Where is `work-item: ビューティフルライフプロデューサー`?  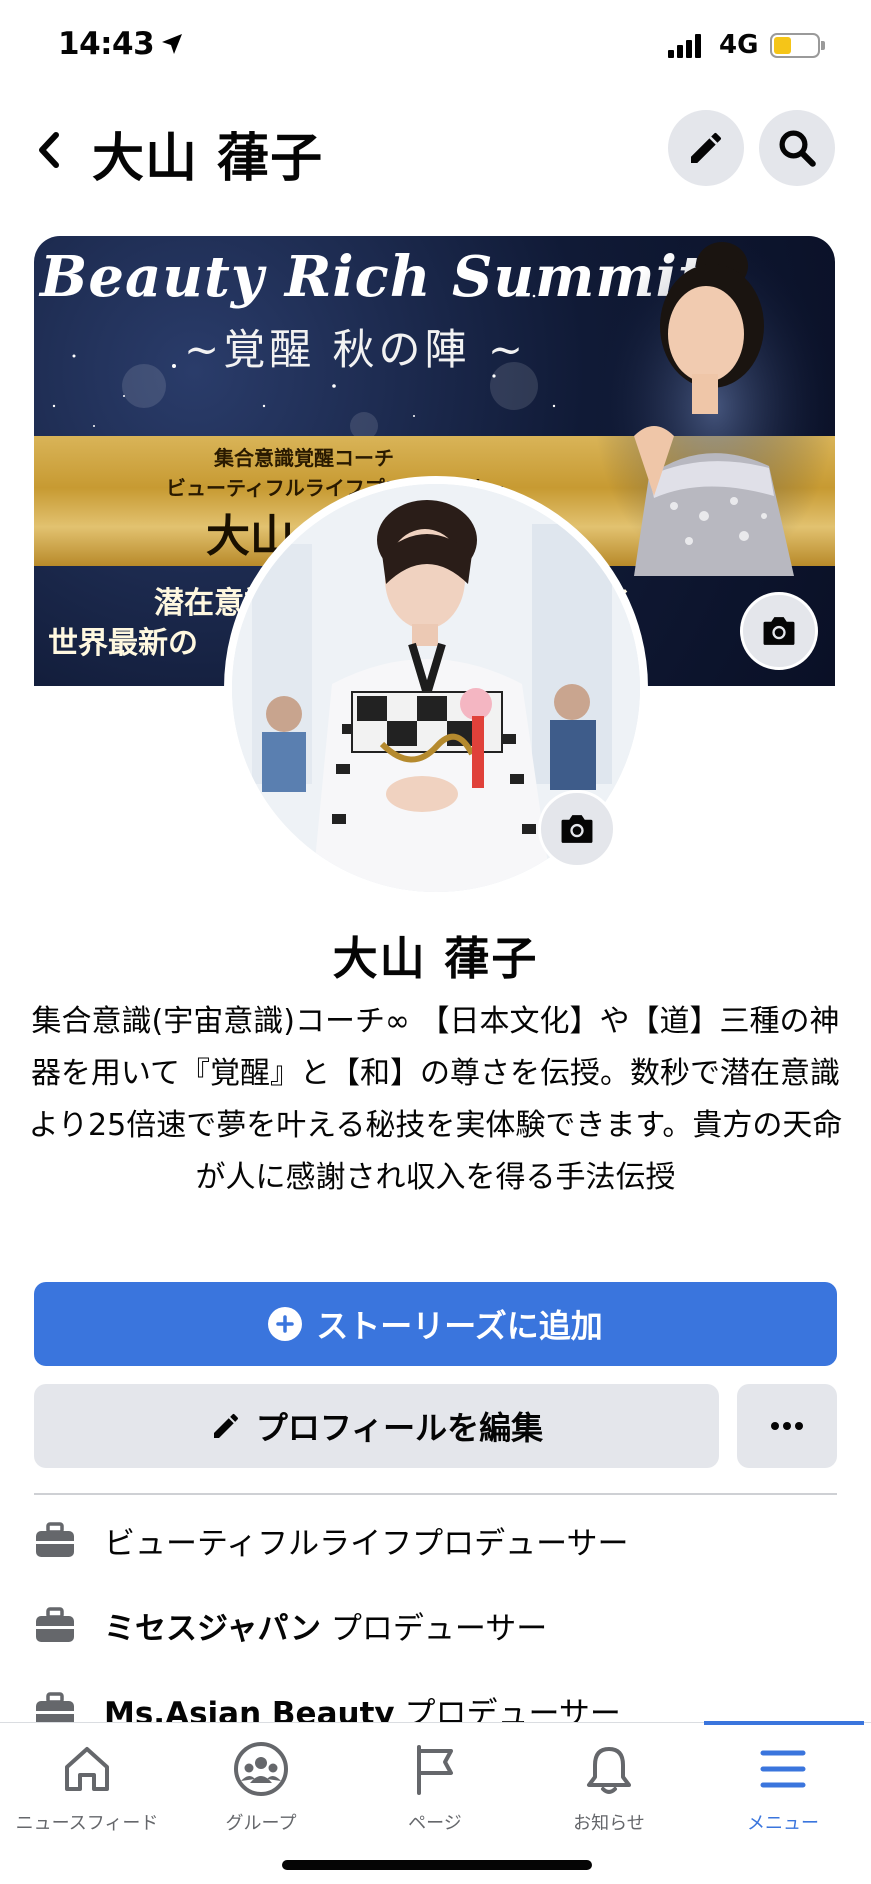
work-item: ビューティフルライフプロデューサー is located at coordinates (435, 1540).